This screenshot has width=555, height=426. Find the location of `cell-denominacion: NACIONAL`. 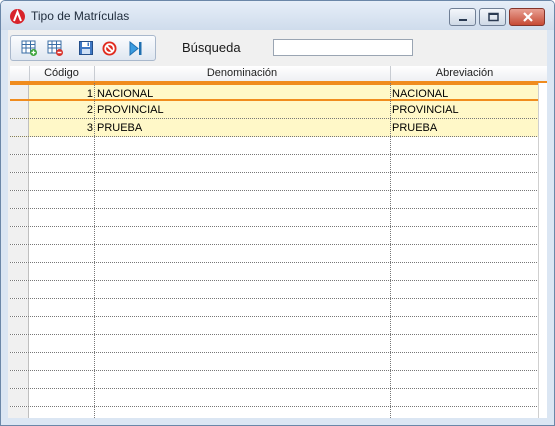

cell-denominacion: NACIONAL is located at coordinates (243, 94).